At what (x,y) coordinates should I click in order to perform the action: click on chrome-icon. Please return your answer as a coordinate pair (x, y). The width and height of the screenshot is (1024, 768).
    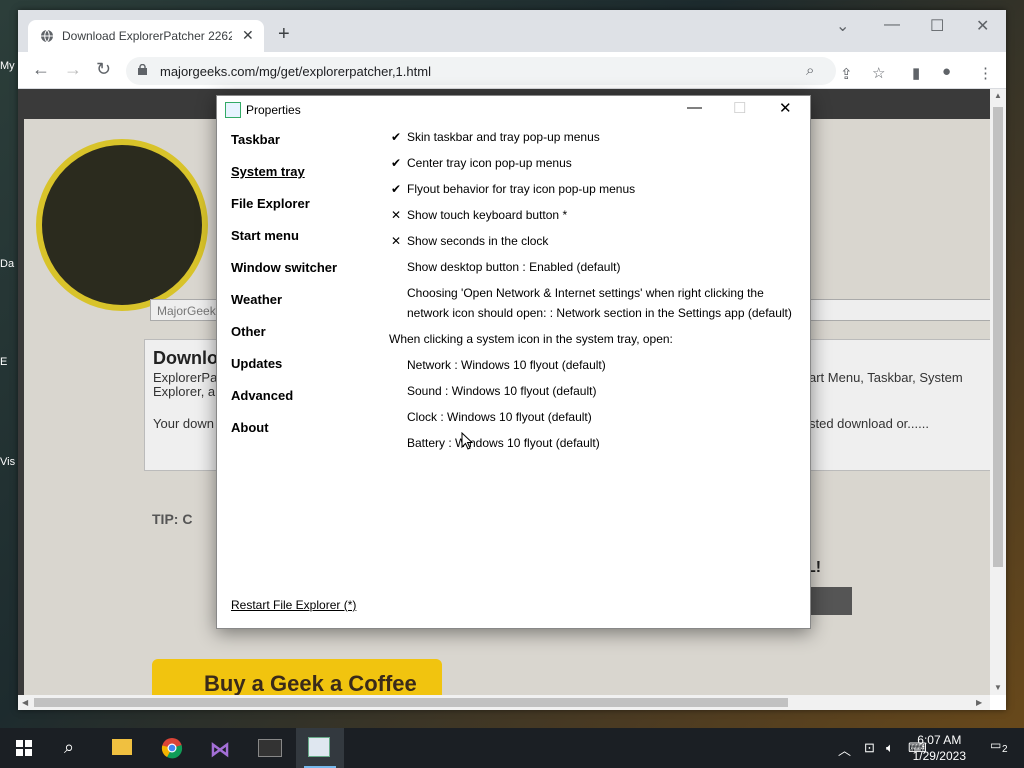
    Looking at the image, I should click on (172, 748).